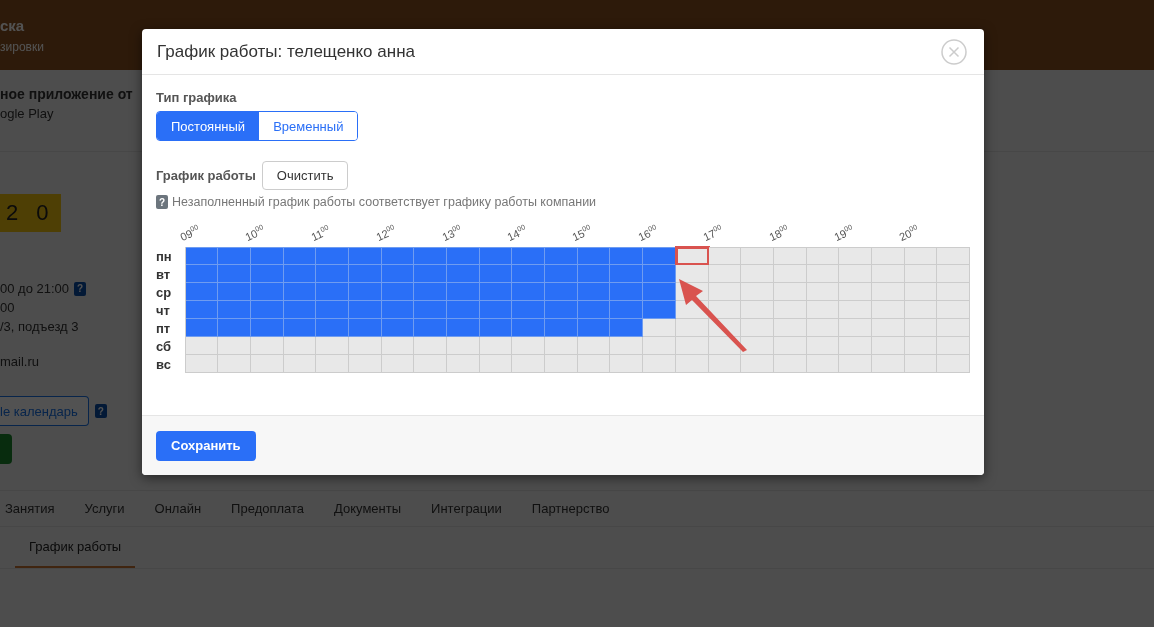  Describe the element at coordinates (44, 411) in the screenshot. I see `calendar-button: le календарь` at that location.